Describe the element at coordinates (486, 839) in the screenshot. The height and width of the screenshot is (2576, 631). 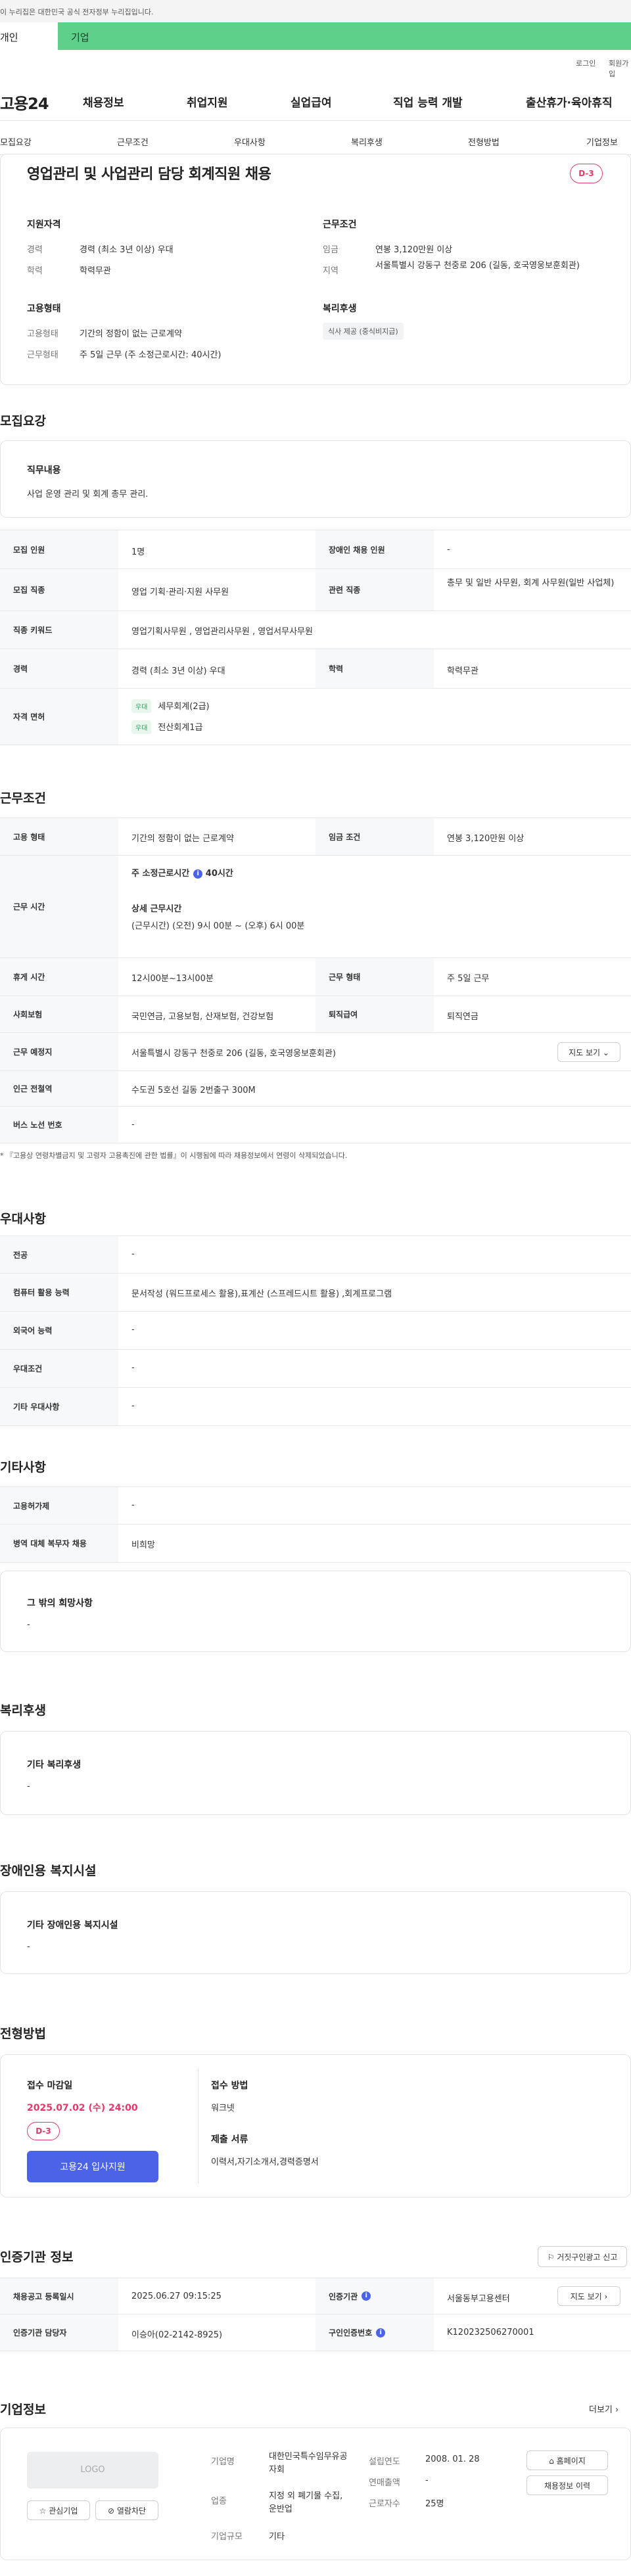
I see `wage-cond-value: 연봉 3,120만원 이상` at that location.